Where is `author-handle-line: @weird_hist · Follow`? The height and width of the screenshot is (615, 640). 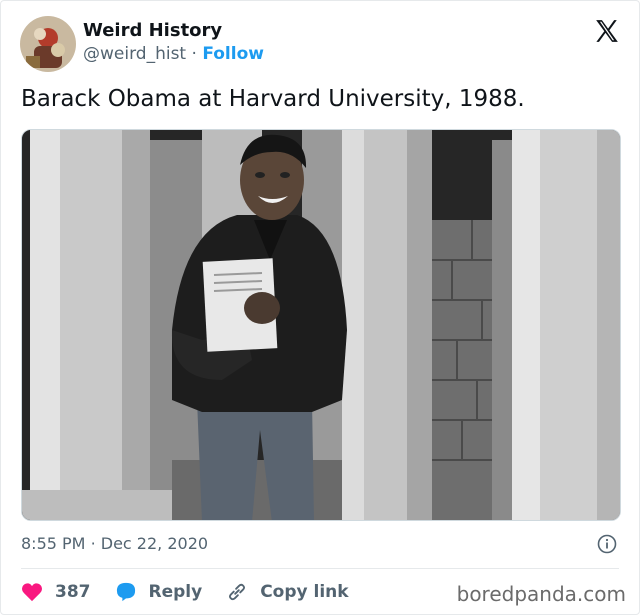
author-handle-line: @weird_hist · Follow is located at coordinates (173, 54).